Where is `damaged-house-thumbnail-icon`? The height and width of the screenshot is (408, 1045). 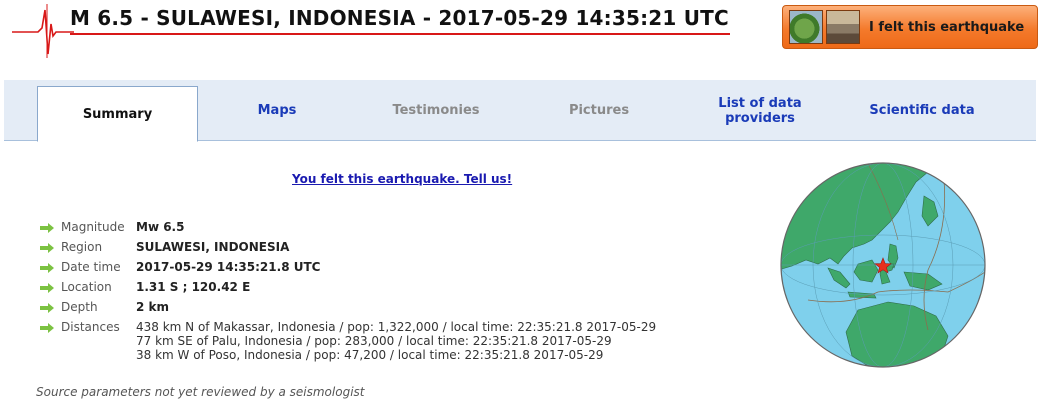
damaged-house-thumbnail-icon is located at coordinates (843, 27).